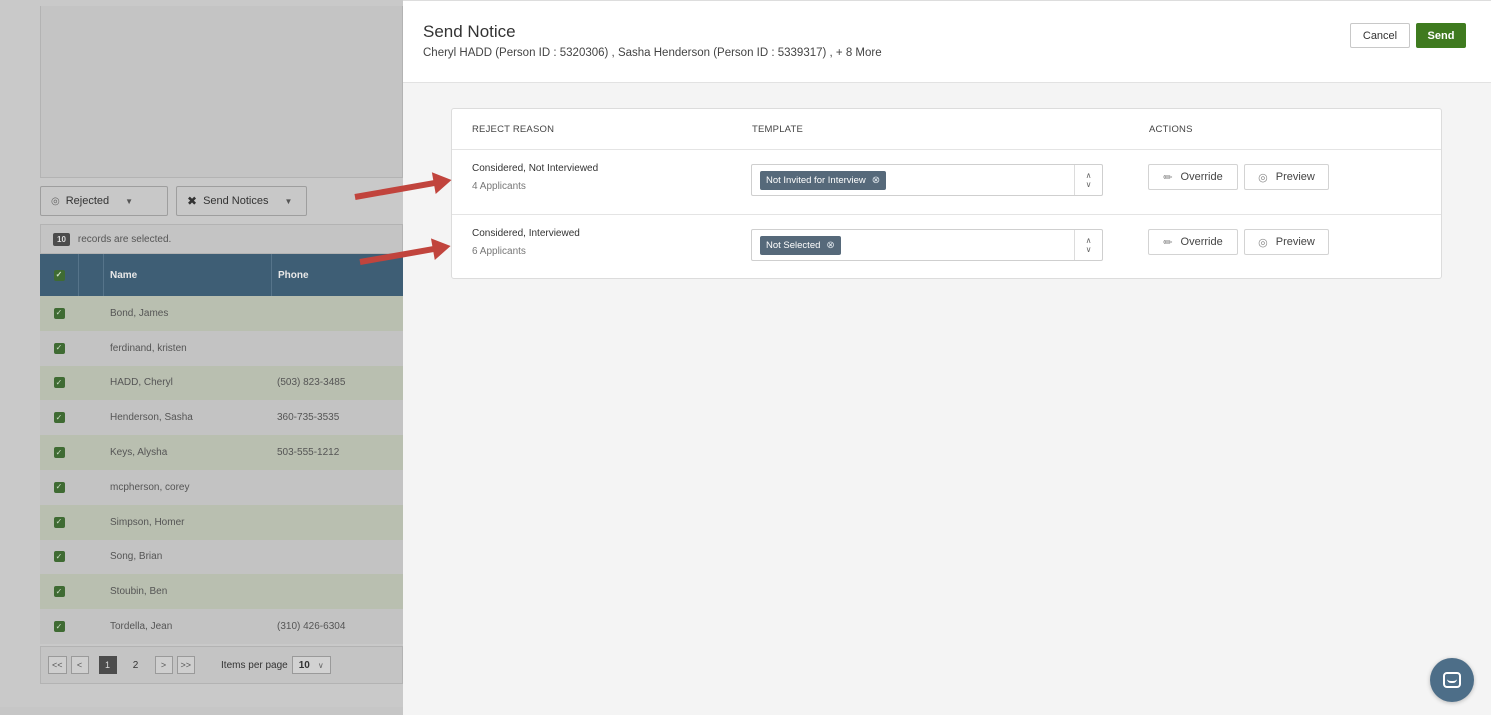 The height and width of the screenshot is (715, 1491). What do you see at coordinates (308, 453) in the screenshot?
I see `row-phone: 503-555-1212` at bounding box center [308, 453].